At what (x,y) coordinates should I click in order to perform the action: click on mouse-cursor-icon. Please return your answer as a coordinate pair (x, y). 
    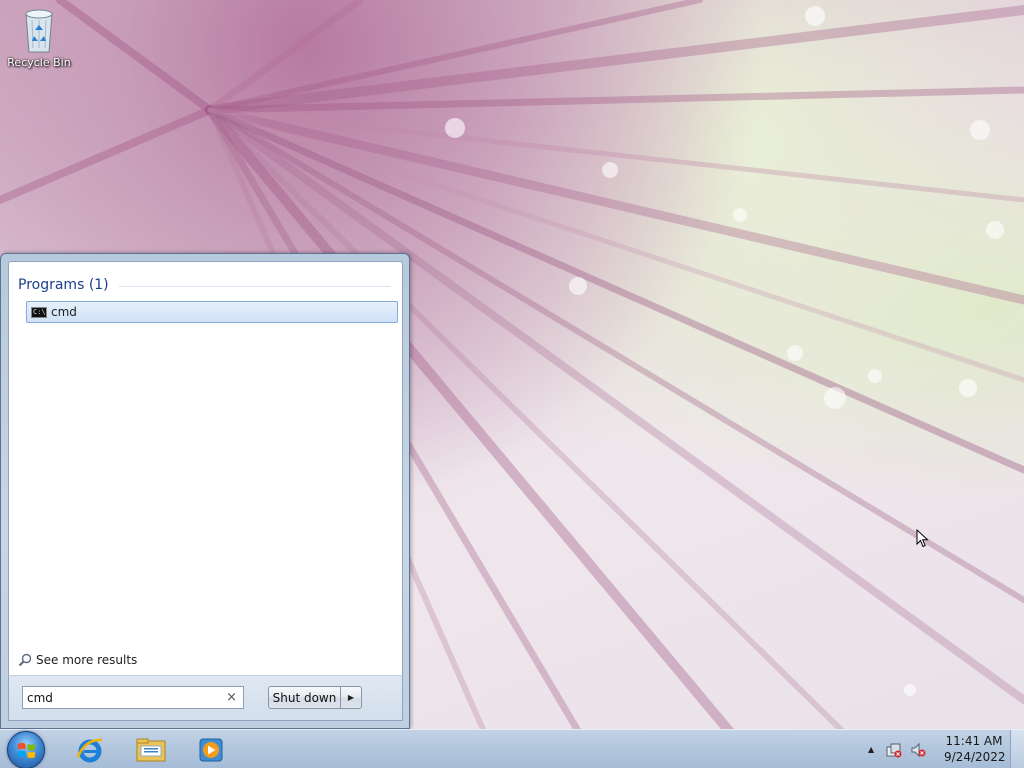
    Looking at the image, I should click on (922, 538).